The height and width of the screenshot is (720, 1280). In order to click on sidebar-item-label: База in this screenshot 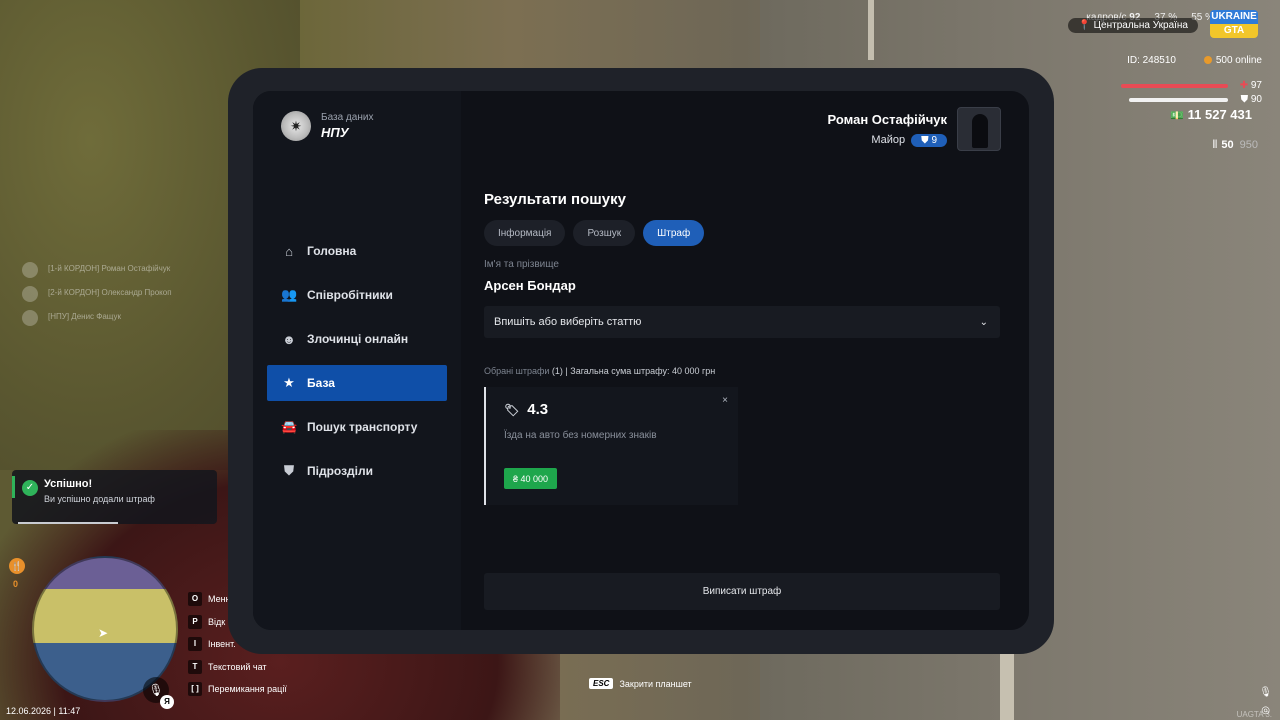, I will do `click(321, 383)`.